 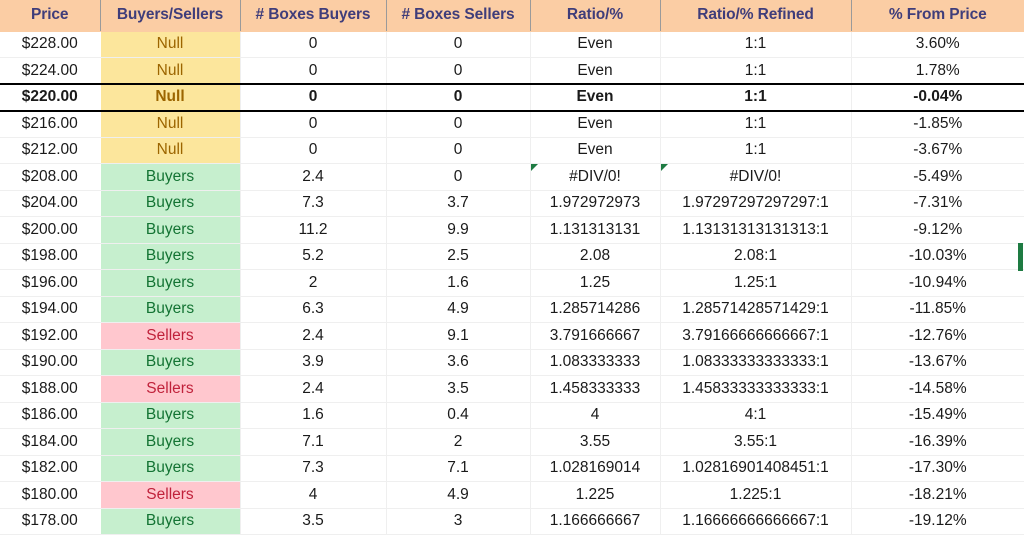 What do you see at coordinates (756, 362) in the screenshot?
I see `cell-ratio_ref: 1.08333333333333:1` at bounding box center [756, 362].